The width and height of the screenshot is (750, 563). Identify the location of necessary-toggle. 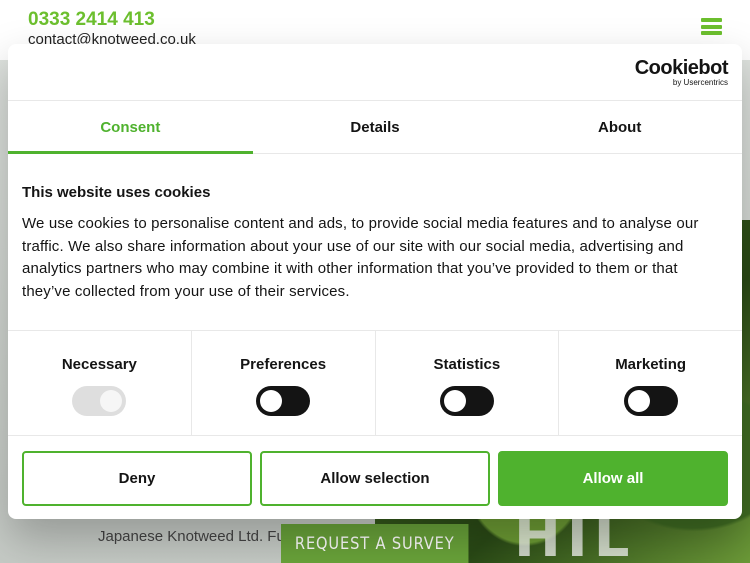
(99, 401).